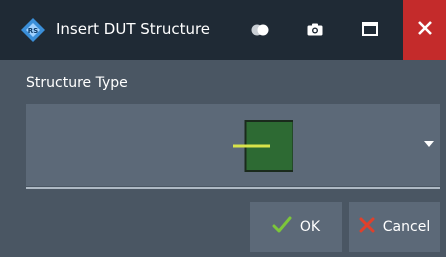  I want to click on close-button, so click(424, 30).